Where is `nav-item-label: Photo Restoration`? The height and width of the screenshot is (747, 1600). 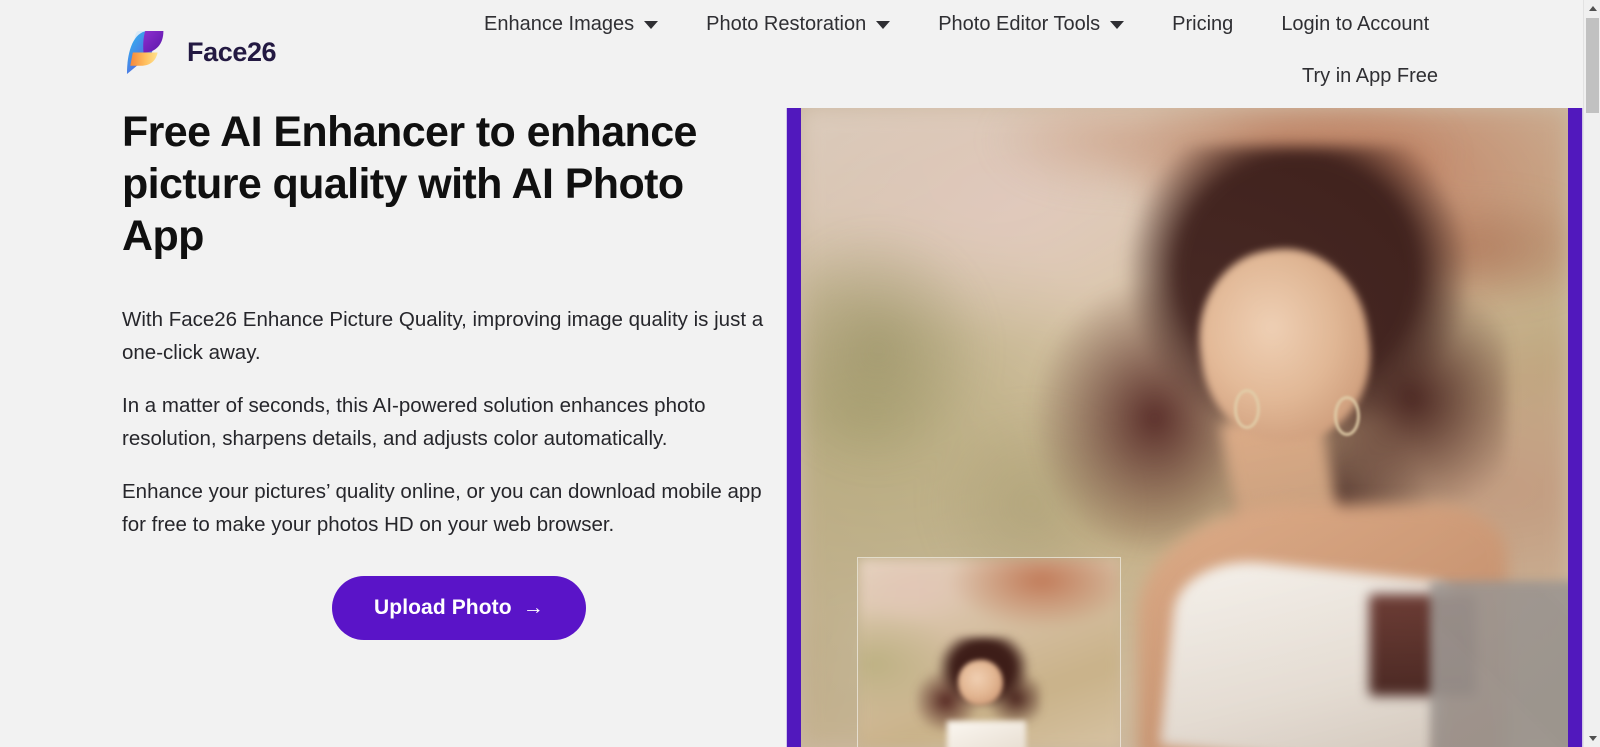
nav-item-label: Photo Restoration is located at coordinates (786, 24).